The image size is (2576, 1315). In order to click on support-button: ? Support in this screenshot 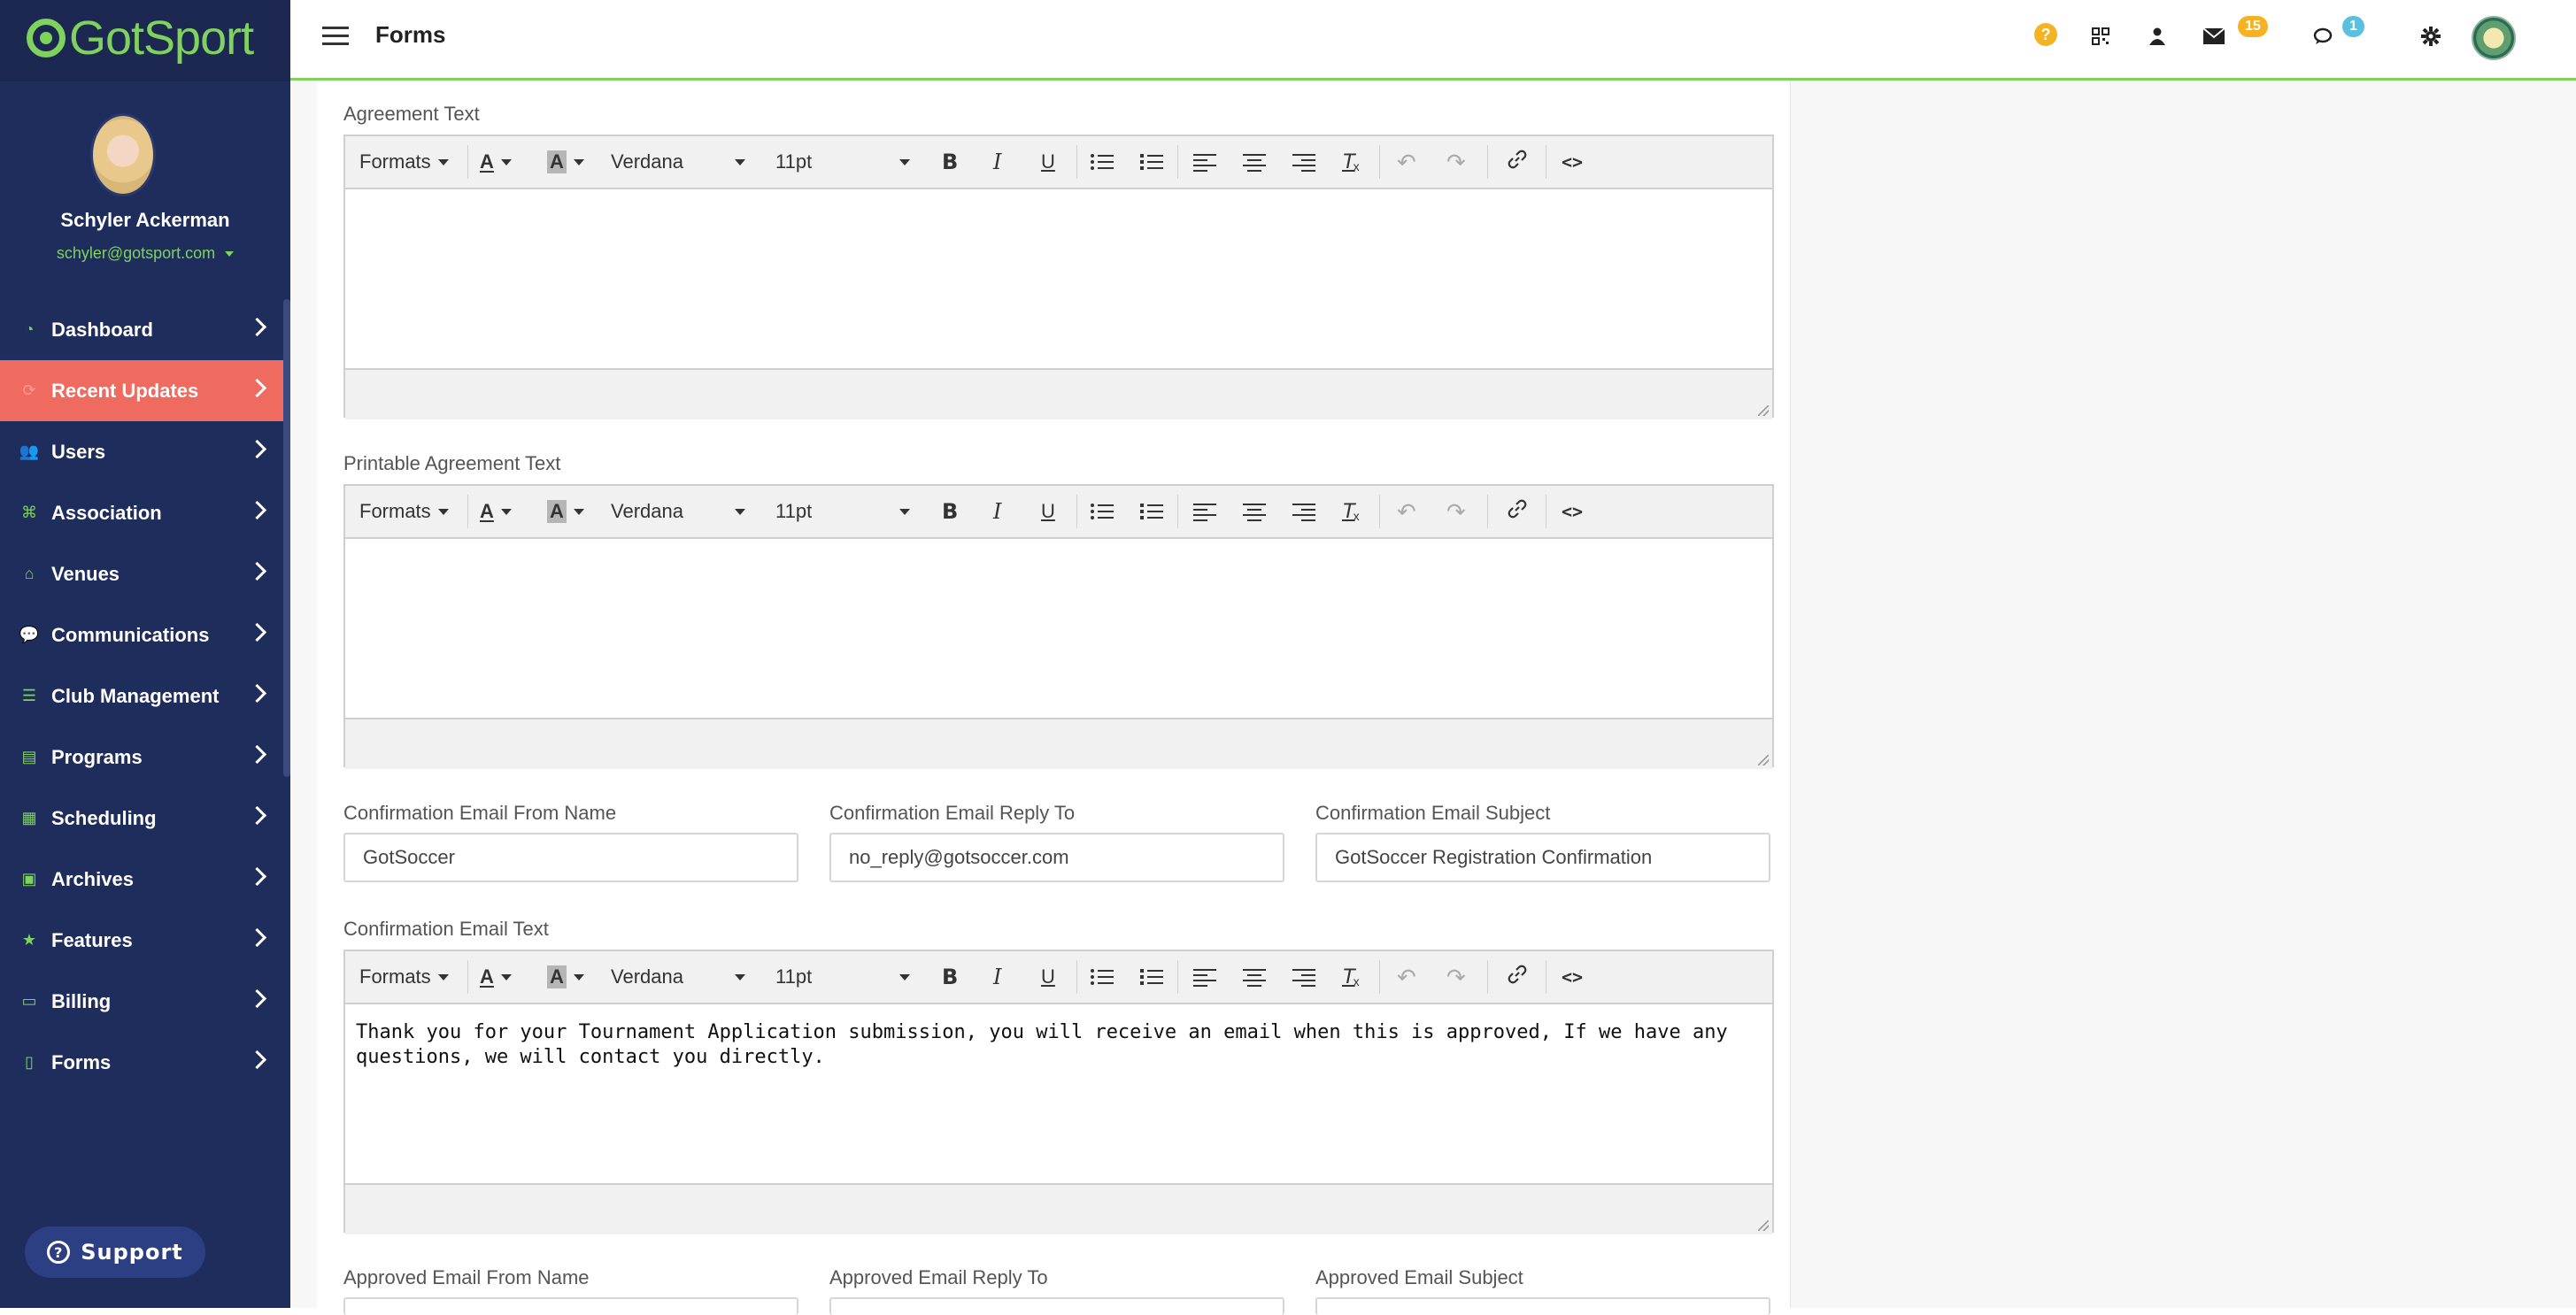, I will do `click(115, 1252)`.